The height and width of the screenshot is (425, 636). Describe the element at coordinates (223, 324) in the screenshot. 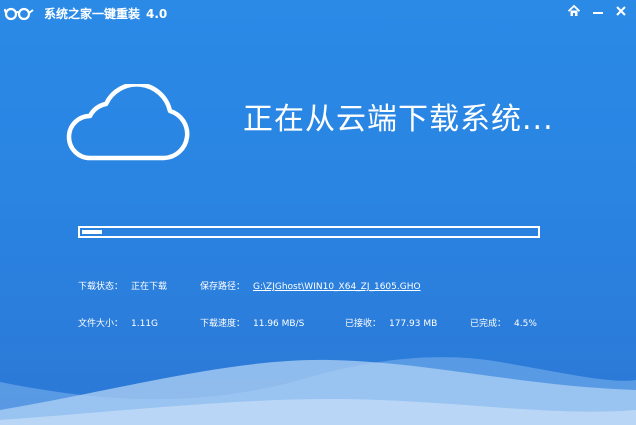

I see `download-speed-label: 下载速度：` at that location.